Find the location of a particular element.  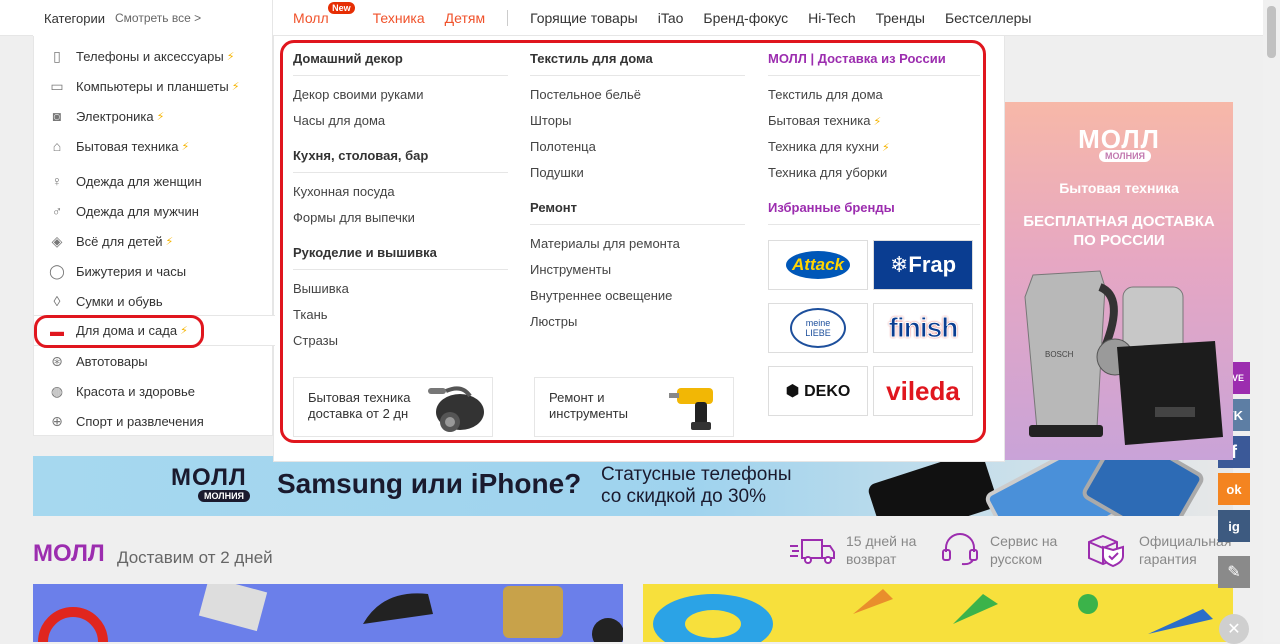

feature-russian-service: Сервис на русском is located at coordinates (998, 550).